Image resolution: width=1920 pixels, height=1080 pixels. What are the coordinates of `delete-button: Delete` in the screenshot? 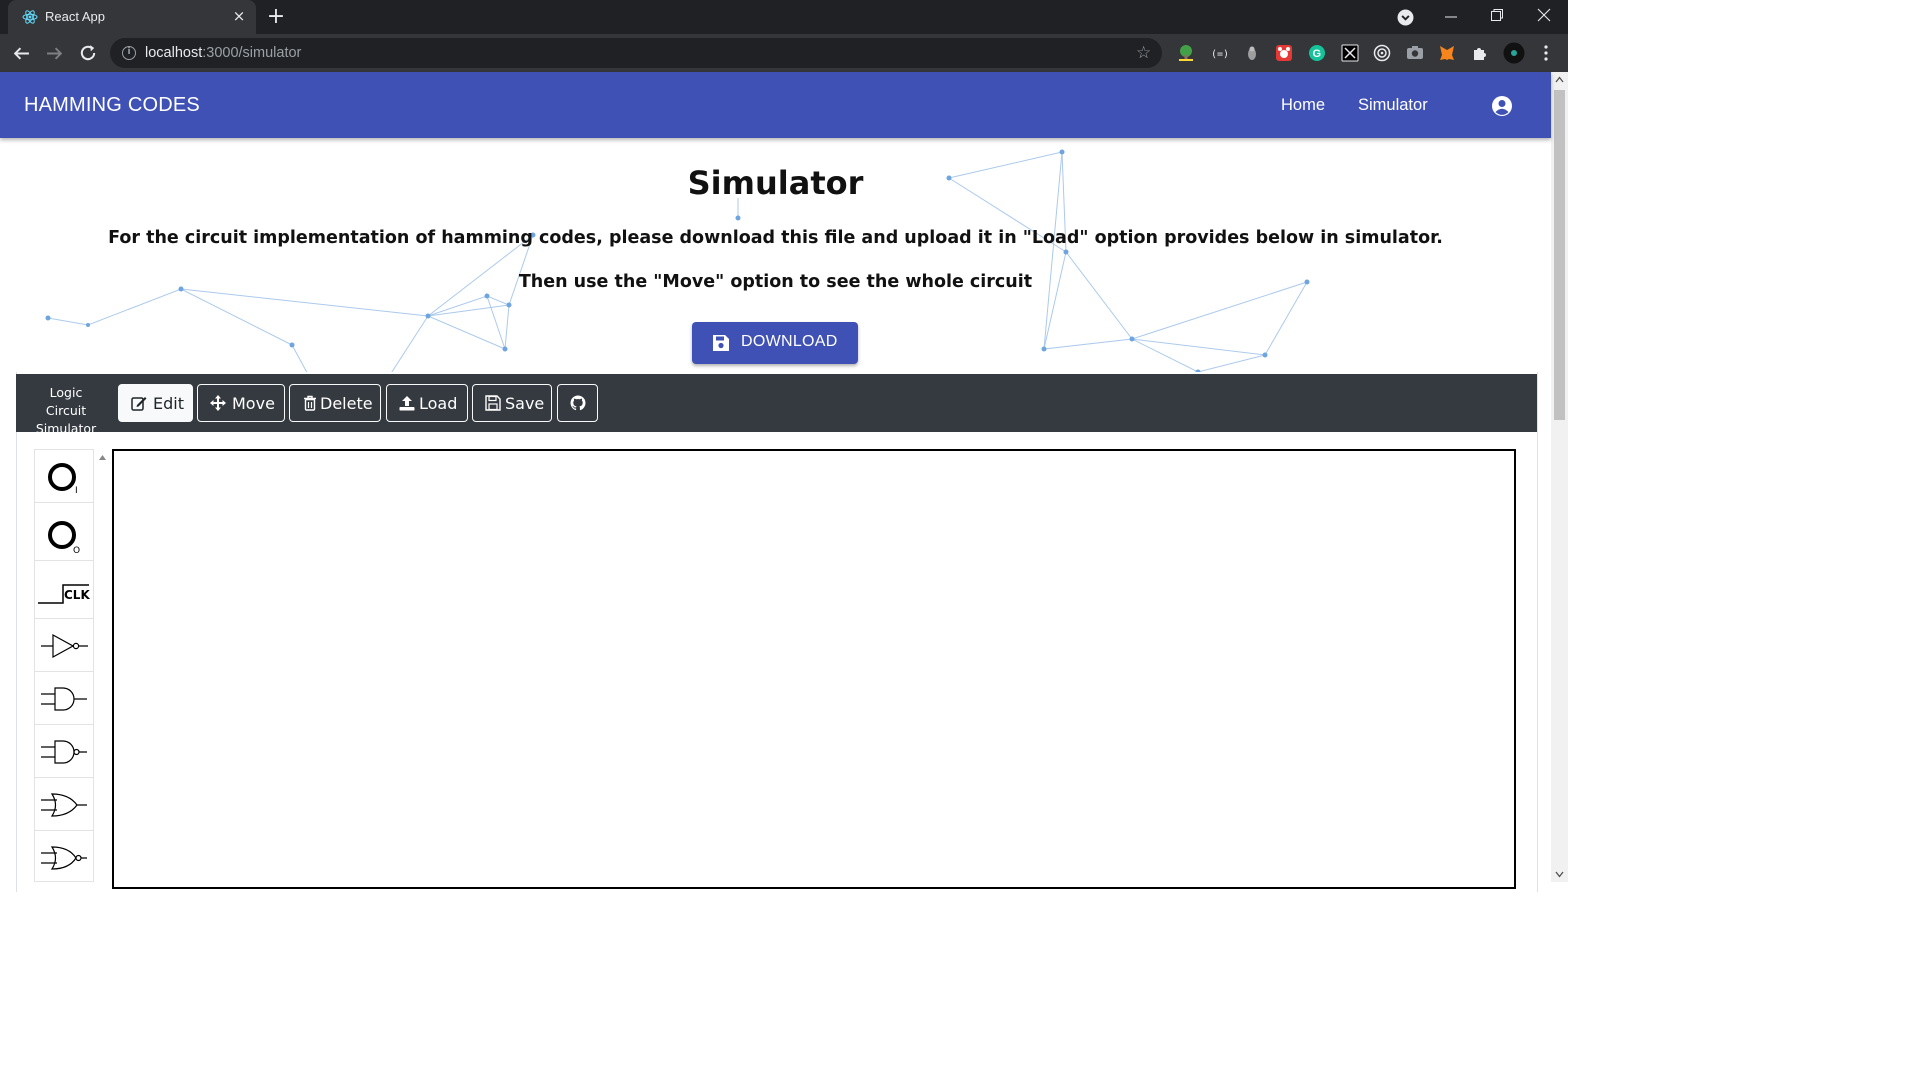 It's located at (335, 403).